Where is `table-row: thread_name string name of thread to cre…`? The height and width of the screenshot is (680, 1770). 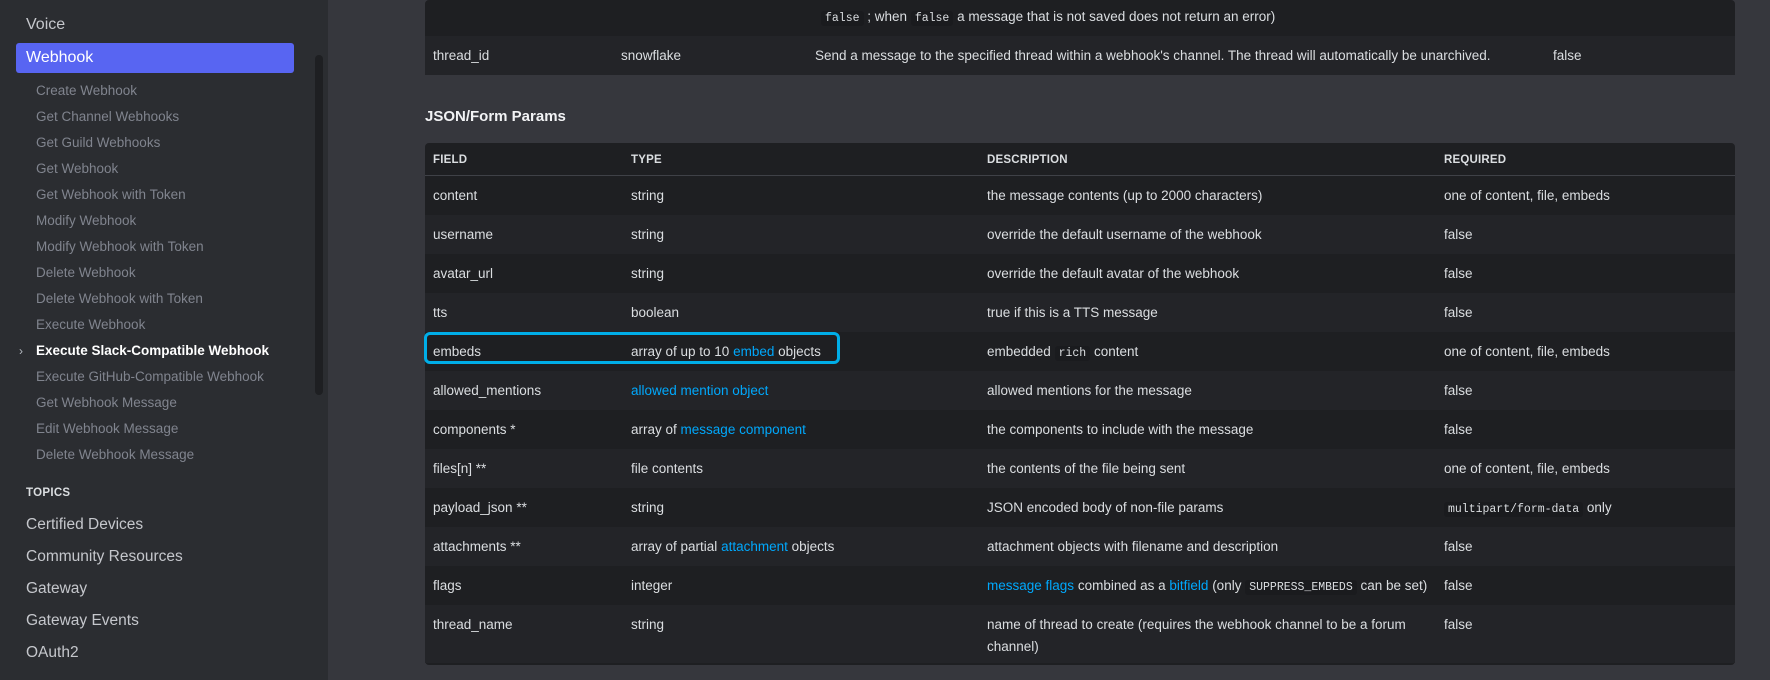
table-row: thread_name string name of thread to cre… is located at coordinates (1080, 634).